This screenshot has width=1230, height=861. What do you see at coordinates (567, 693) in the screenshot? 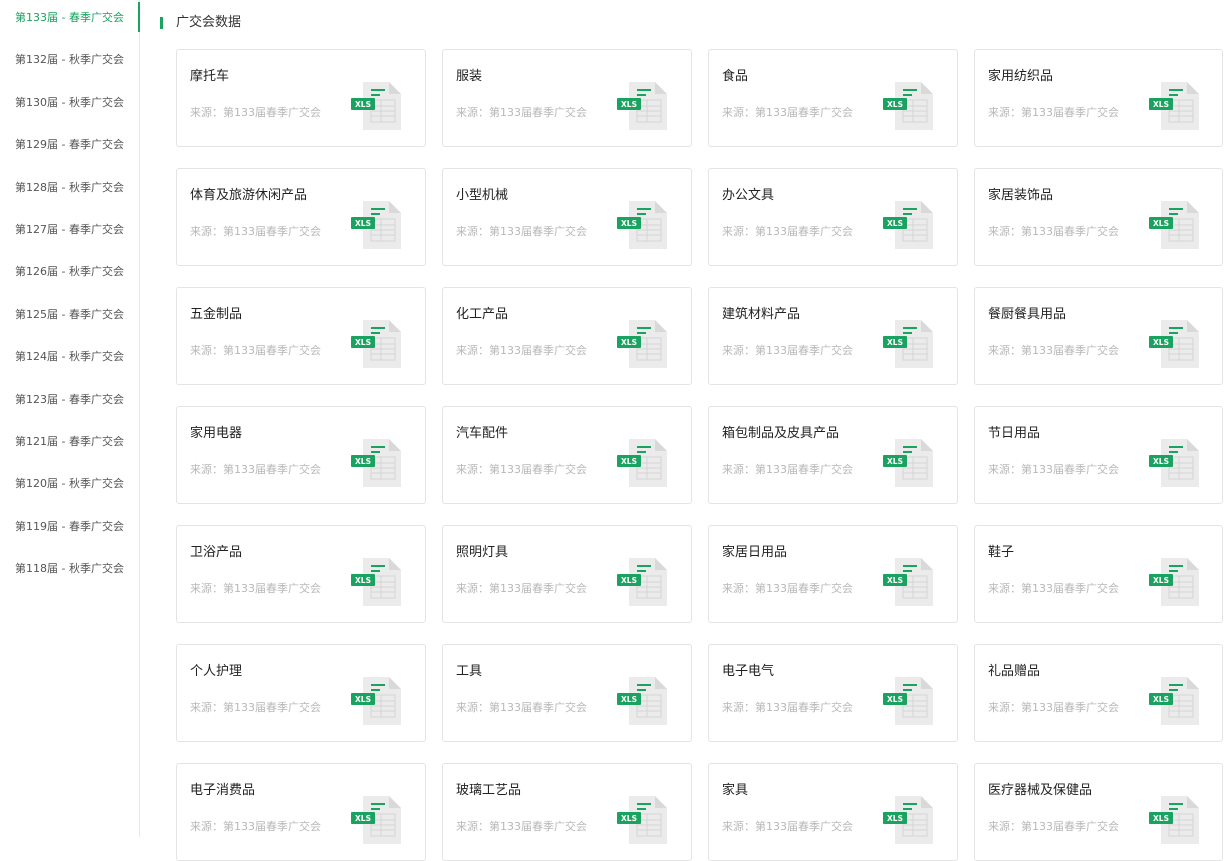
I see `dataset-card: 工具 来源：第133届春季广交会 XLS` at bounding box center [567, 693].